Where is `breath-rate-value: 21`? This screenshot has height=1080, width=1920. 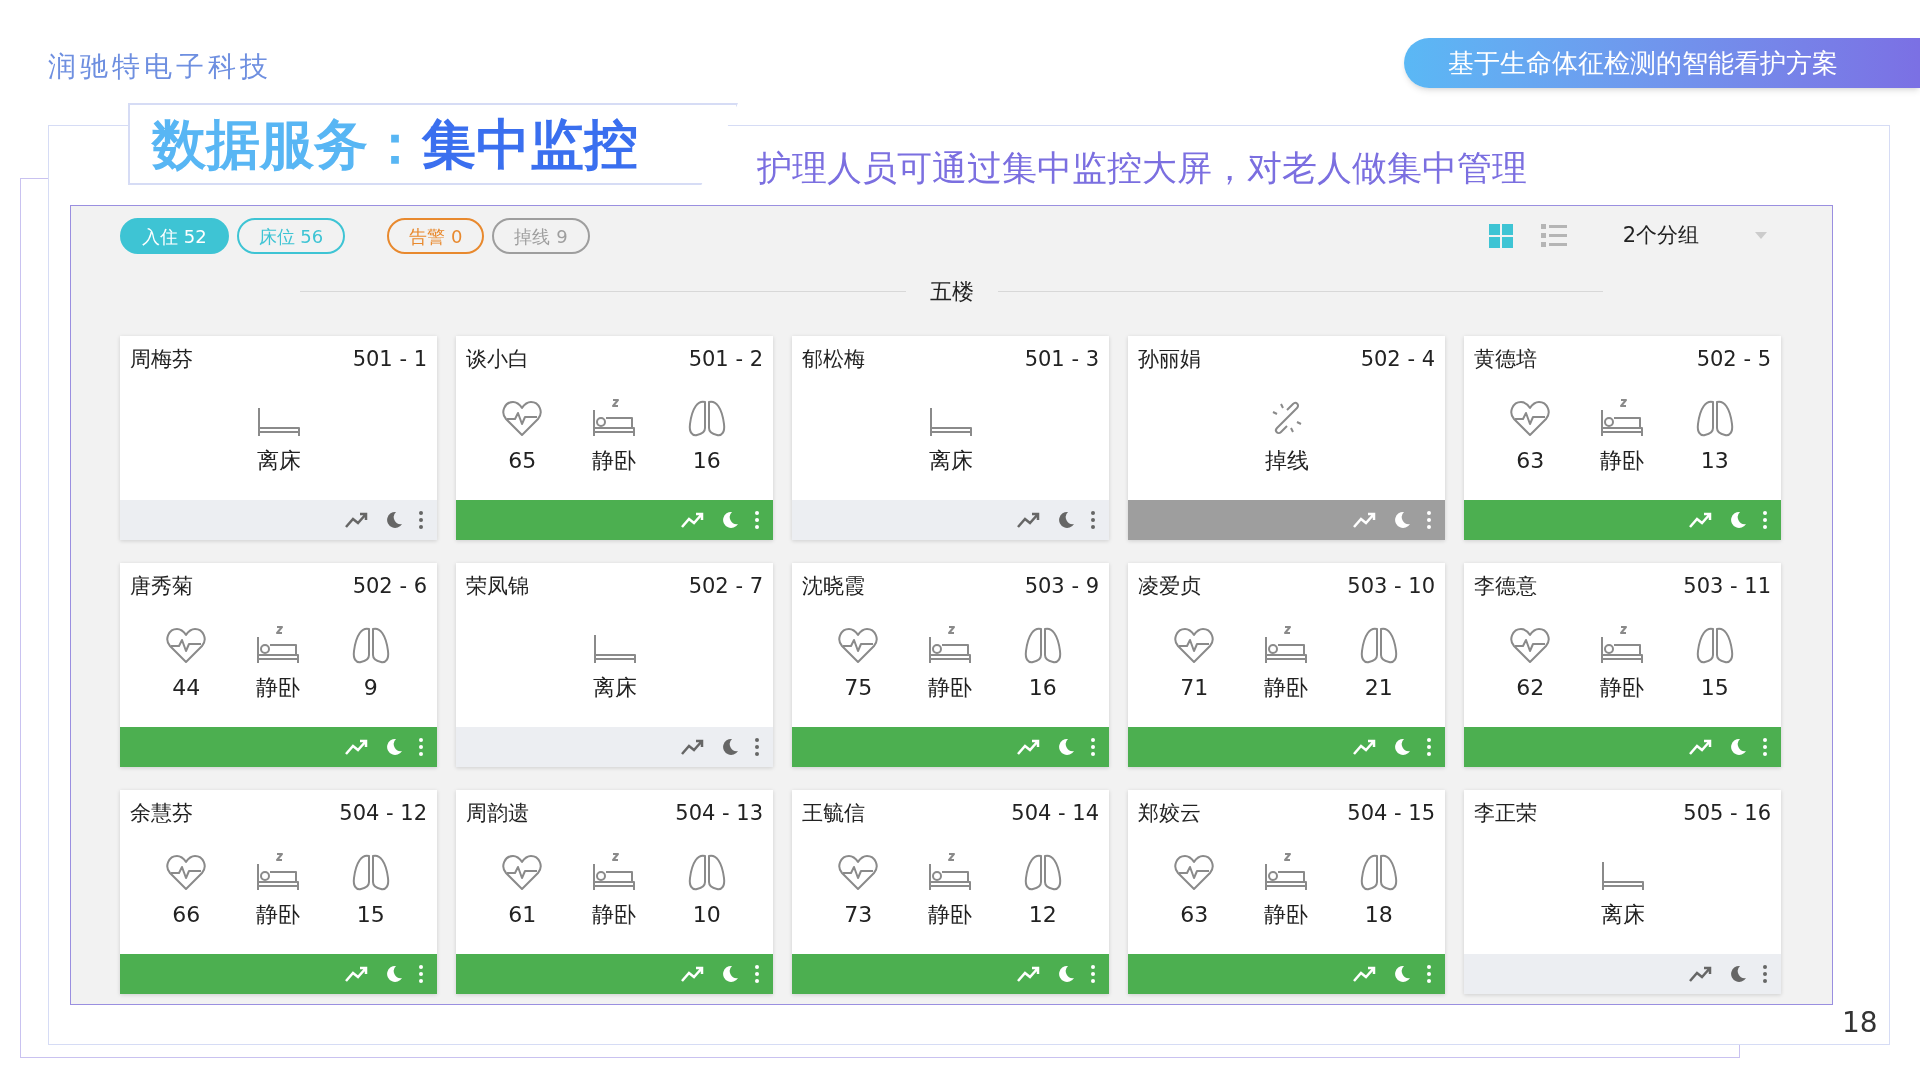
breath-rate-value: 21 is located at coordinates (1378, 687).